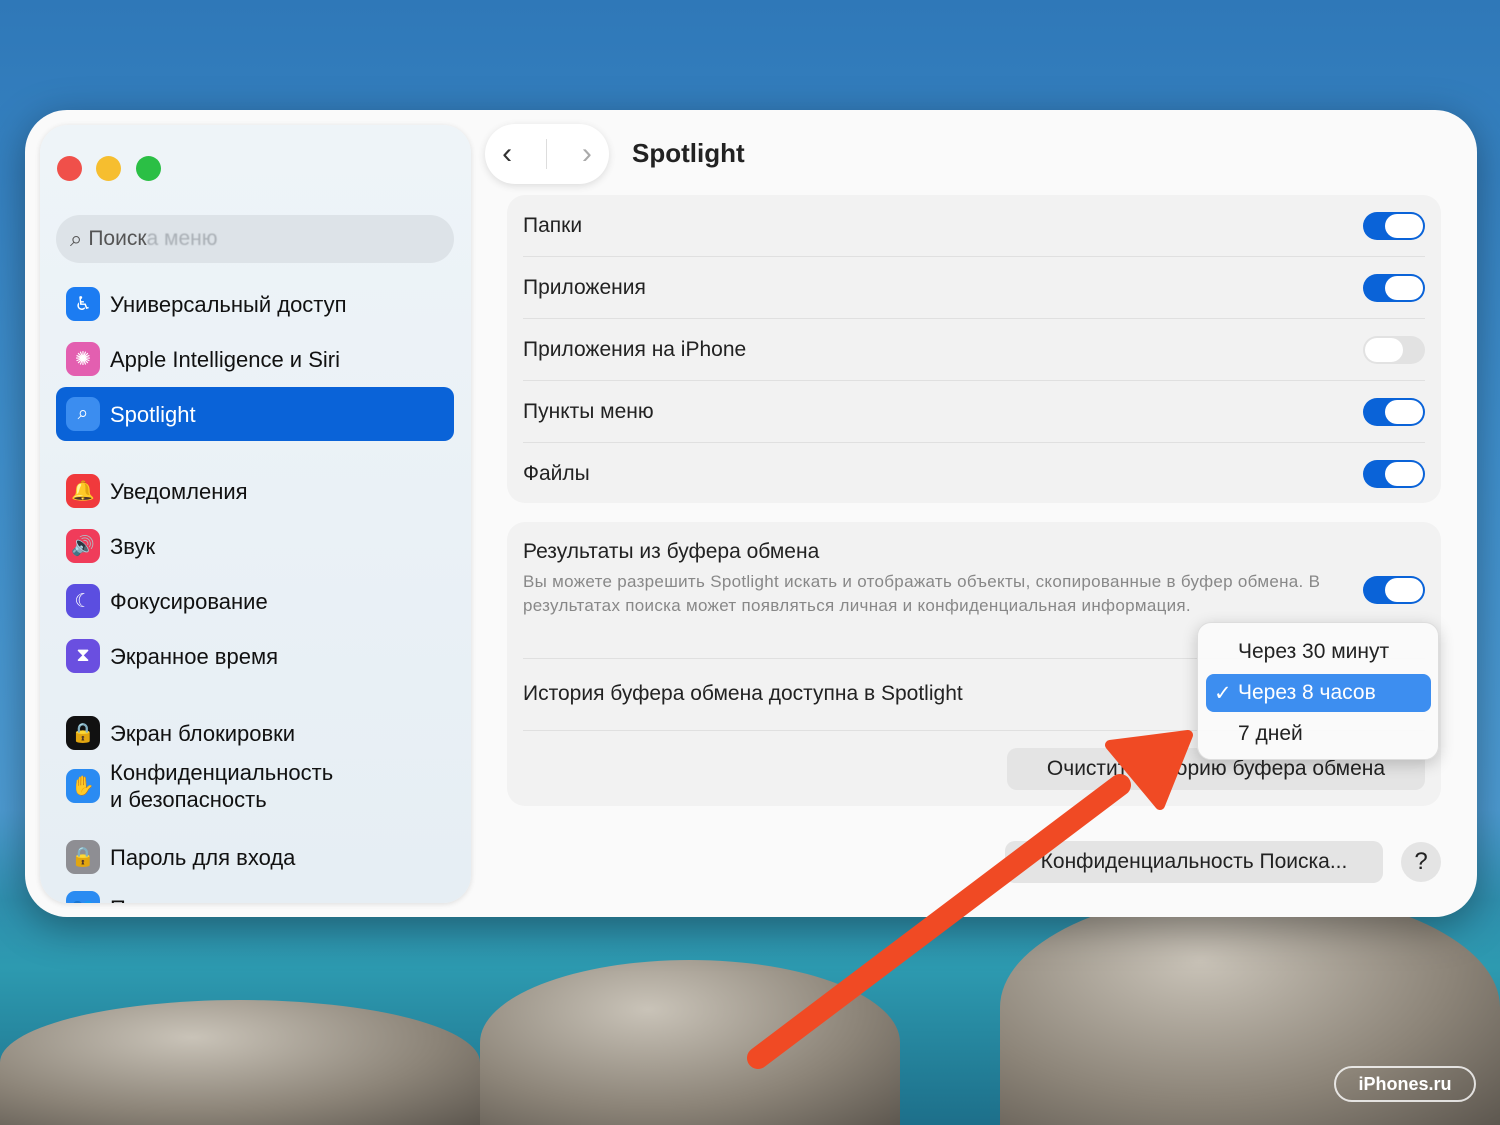  I want to click on annotation-arrow, so click(970, 899).